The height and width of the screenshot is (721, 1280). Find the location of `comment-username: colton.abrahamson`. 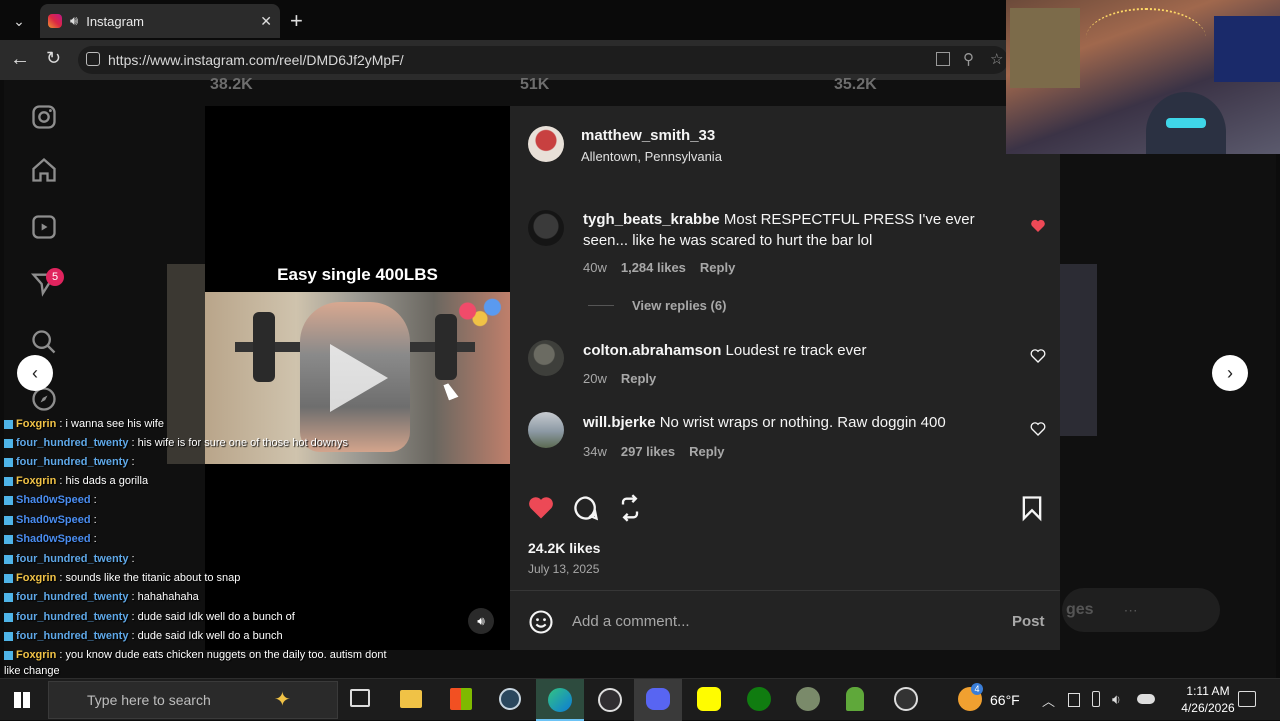

comment-username: colton.abrahamson is located at coordinates (652, 350).